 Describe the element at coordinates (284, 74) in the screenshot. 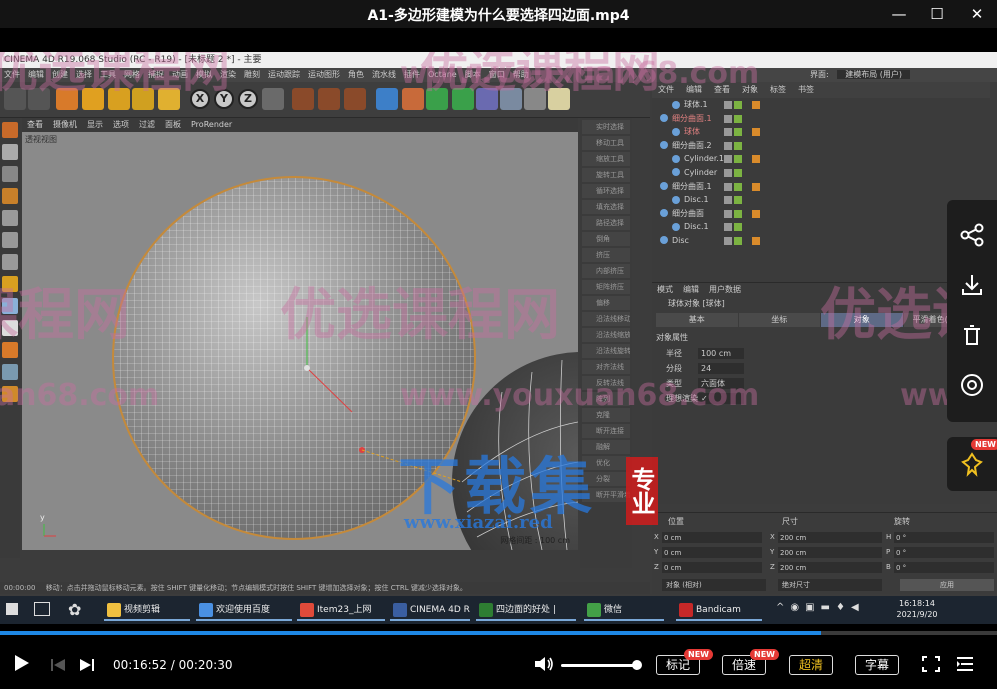

I see `c4d-menu-item: 运动跟踪` at that location.